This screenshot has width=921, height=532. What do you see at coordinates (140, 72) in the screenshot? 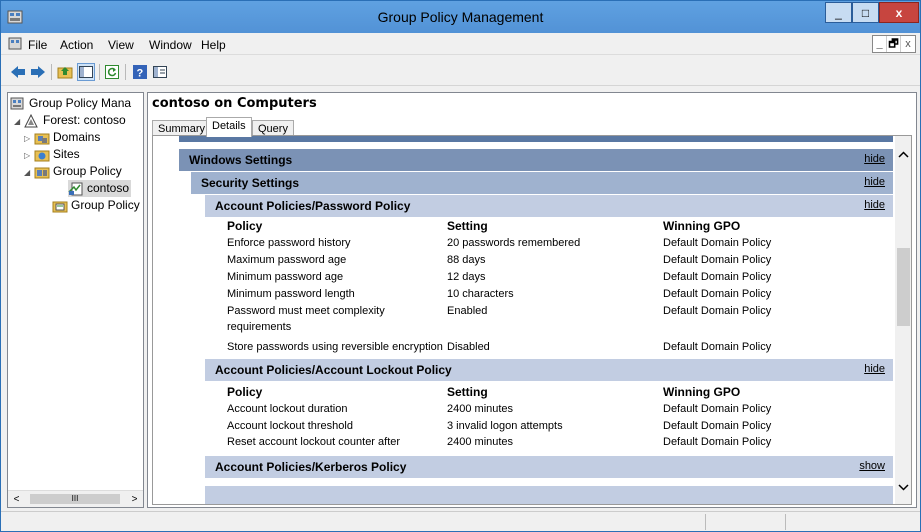
I see `help-icon: ?` at bounding box center [140, 72].